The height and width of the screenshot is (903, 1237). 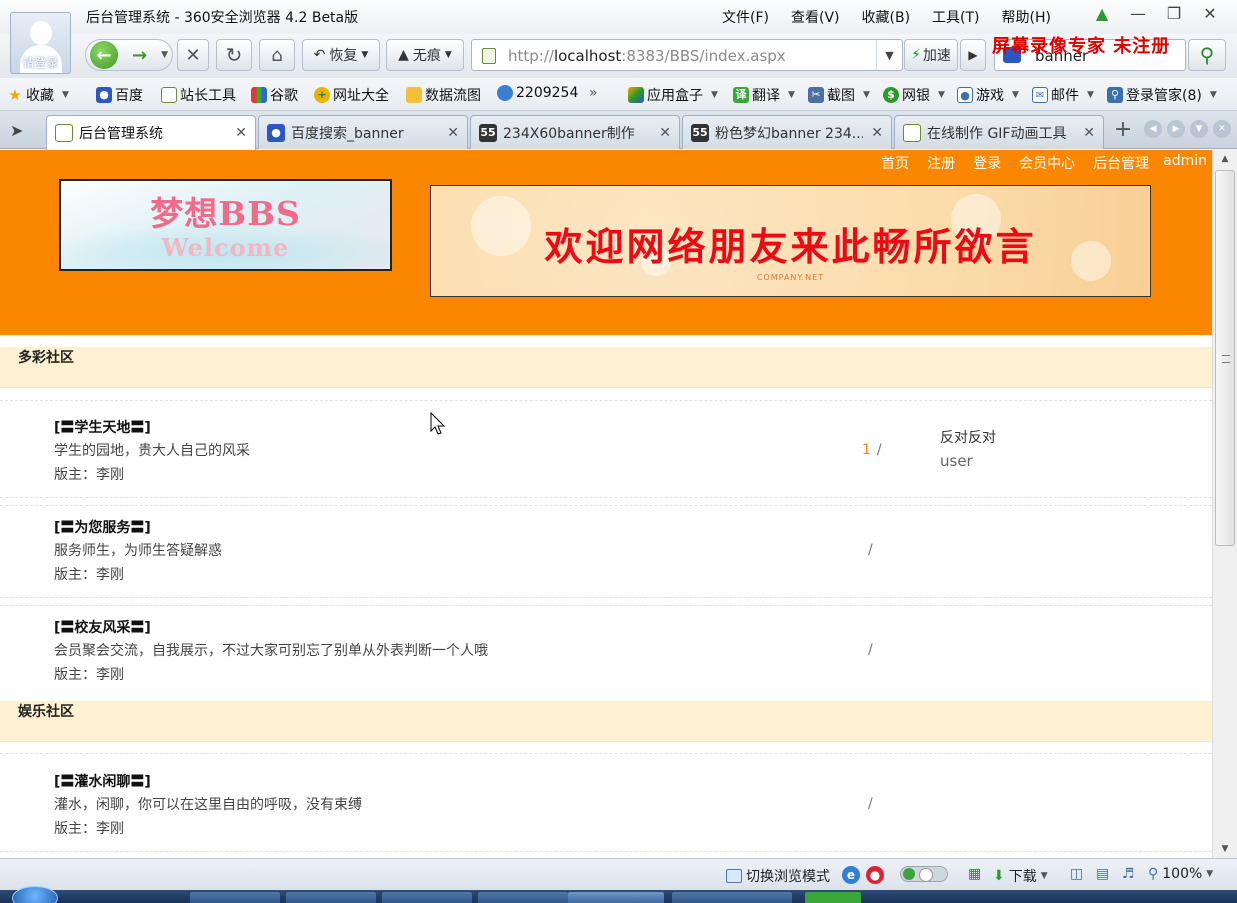 What do you see at coordinates (875, 875) in the screenshot?
I see `security-shield-icon: ●` at bounding box center [875, 875].